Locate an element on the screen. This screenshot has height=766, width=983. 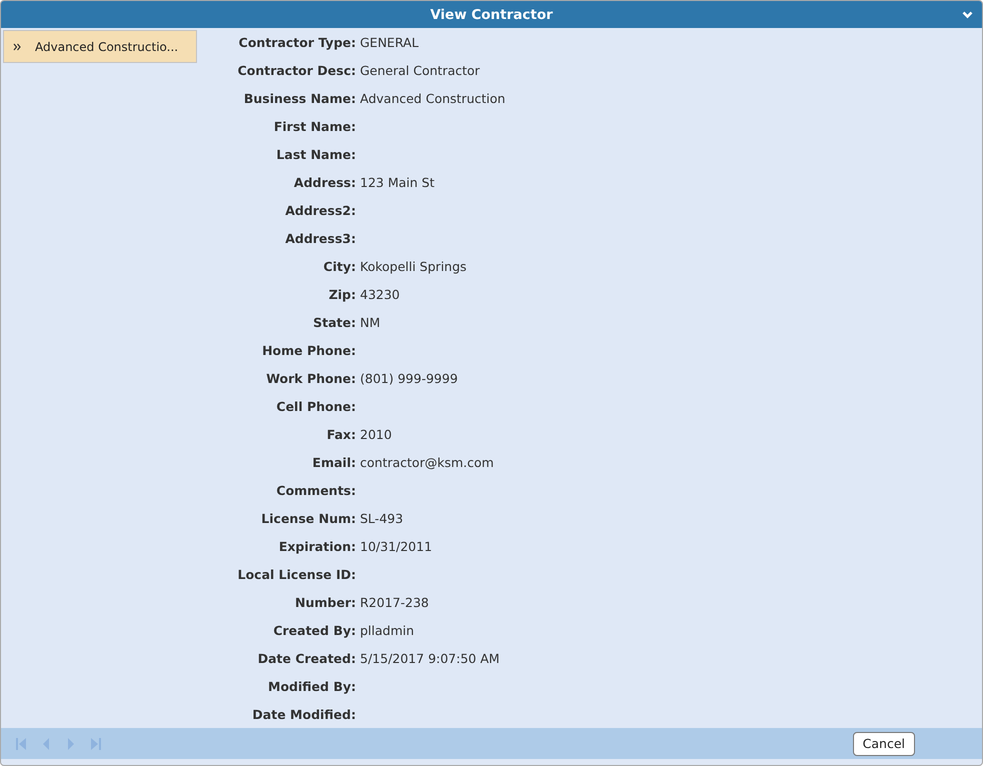
field-value: SL-493 is located at coordinates (382, 518).